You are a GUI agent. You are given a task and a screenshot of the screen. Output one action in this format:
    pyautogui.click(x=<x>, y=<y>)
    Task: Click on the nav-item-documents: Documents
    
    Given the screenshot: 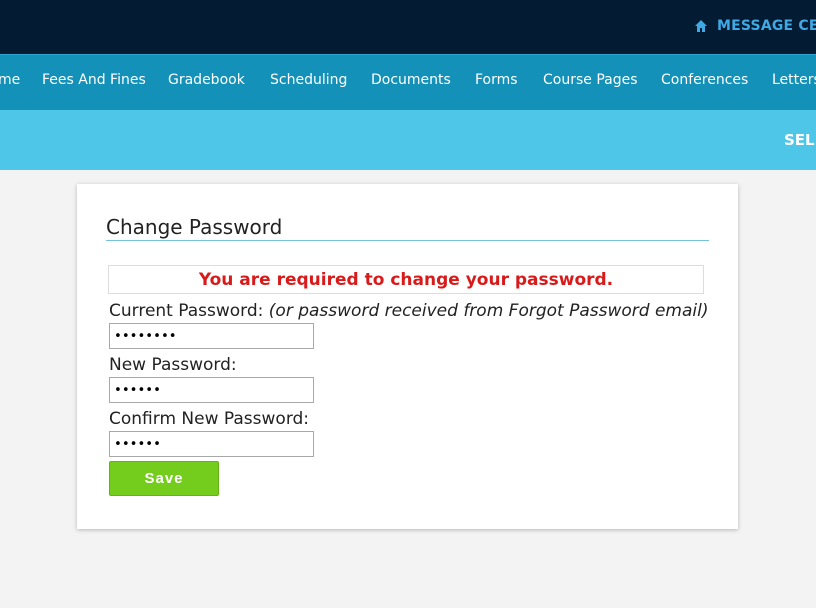 What is the action you would take?
    pyautogui.click(x=411, y=80)
    